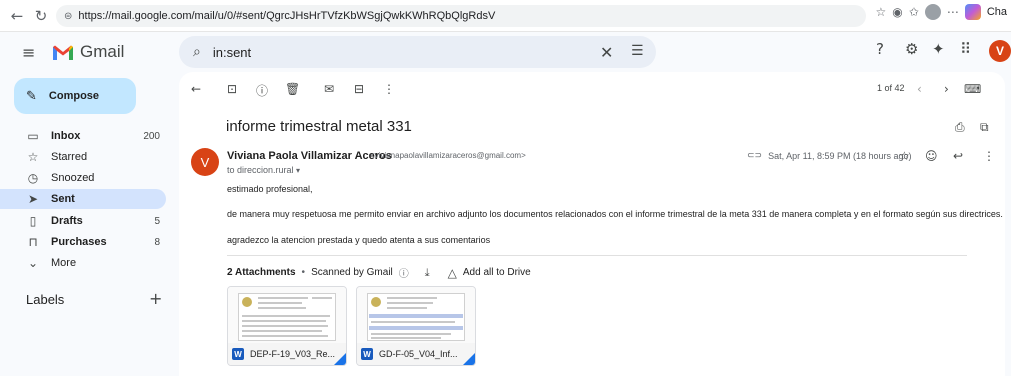 This screenshot has height=376, width=1011. Describe the element at coordinates (17, 16) in the screenshot. I see `back-icon: ←` at that location.